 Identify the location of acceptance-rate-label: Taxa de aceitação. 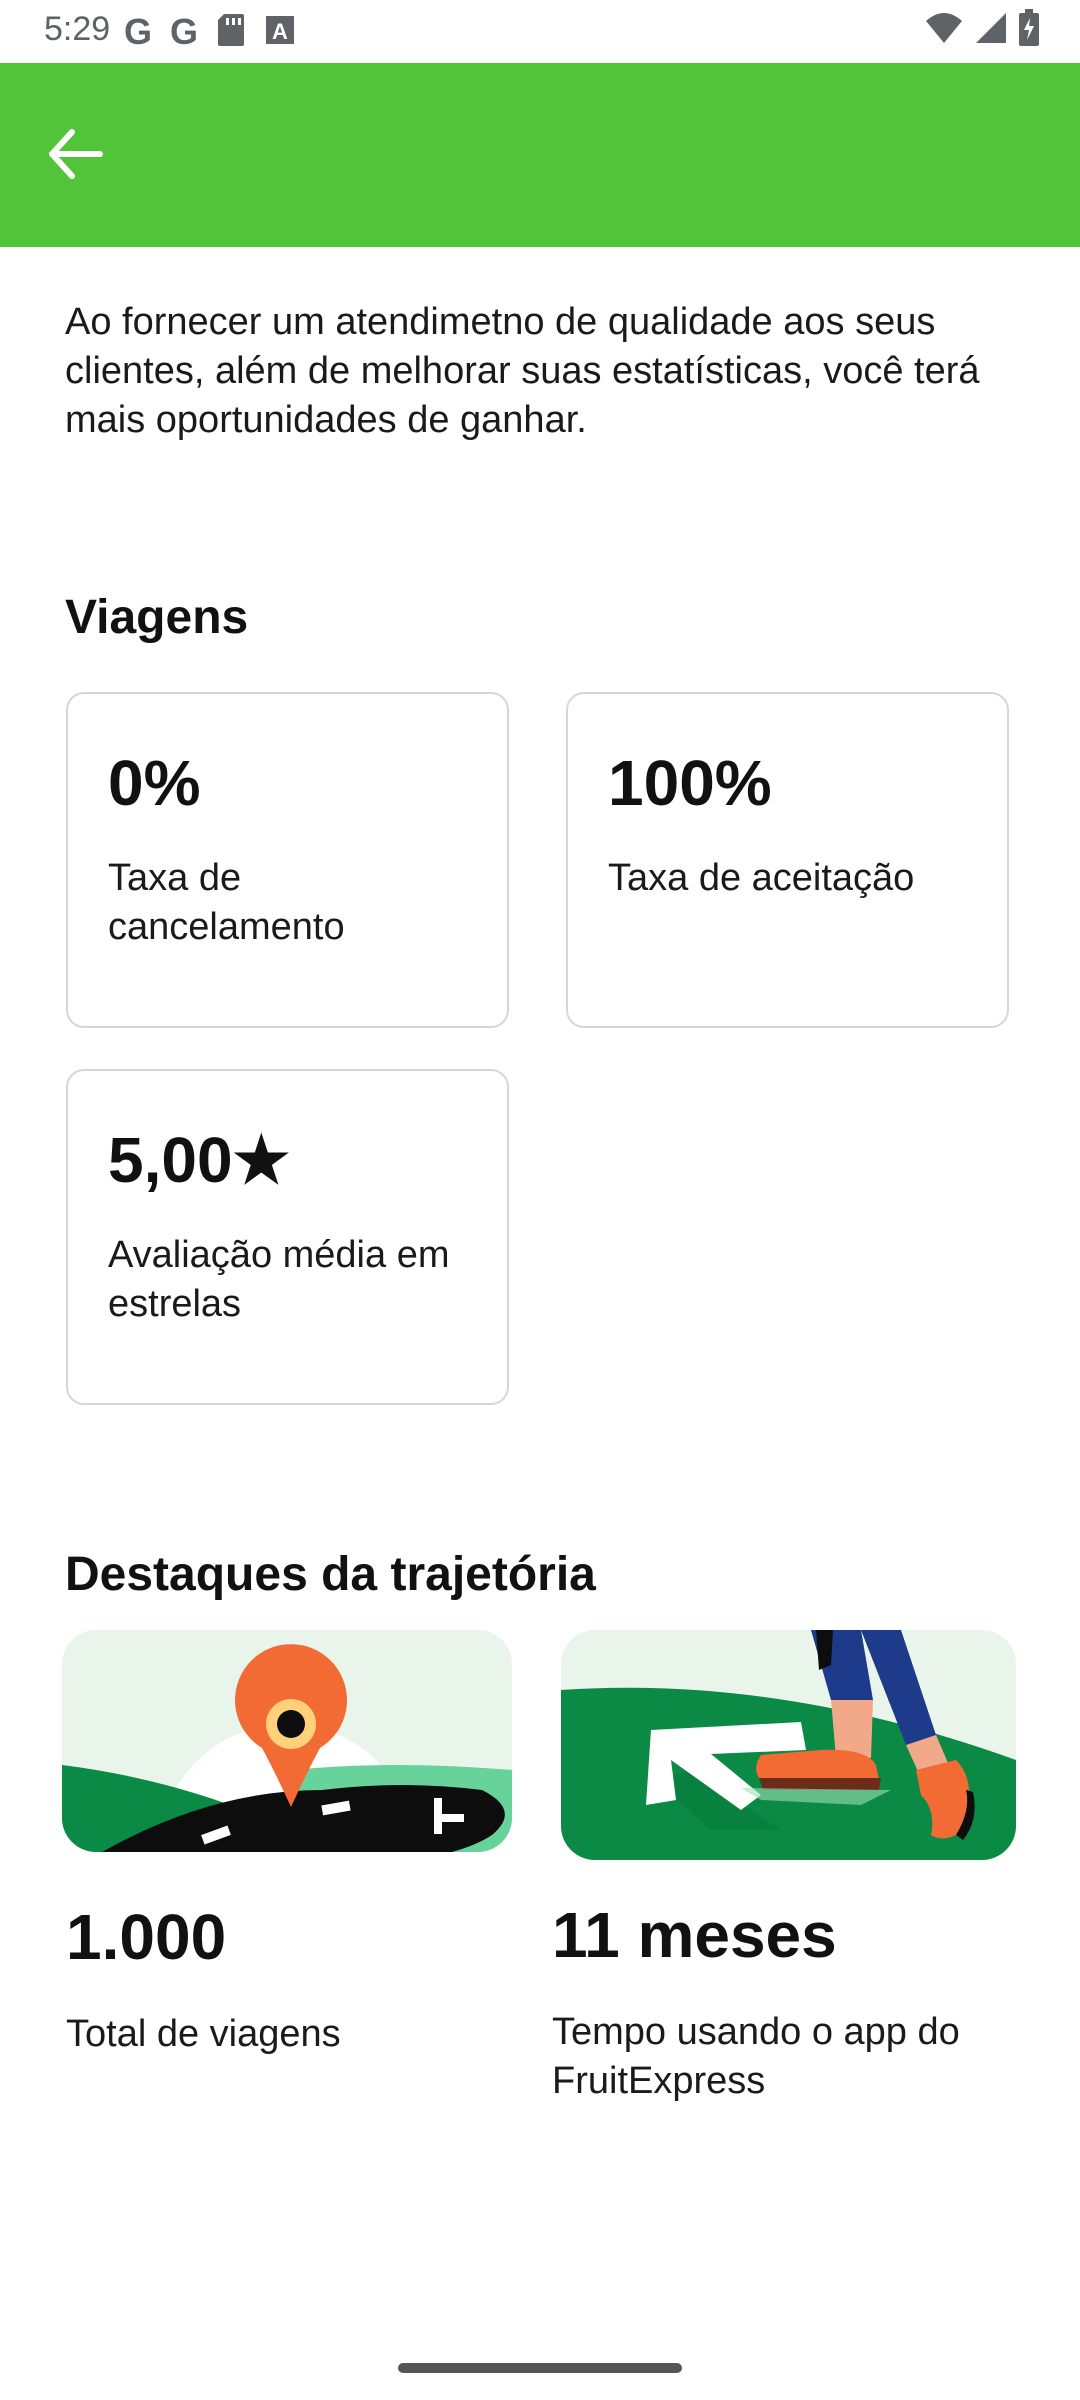
(761, 878).